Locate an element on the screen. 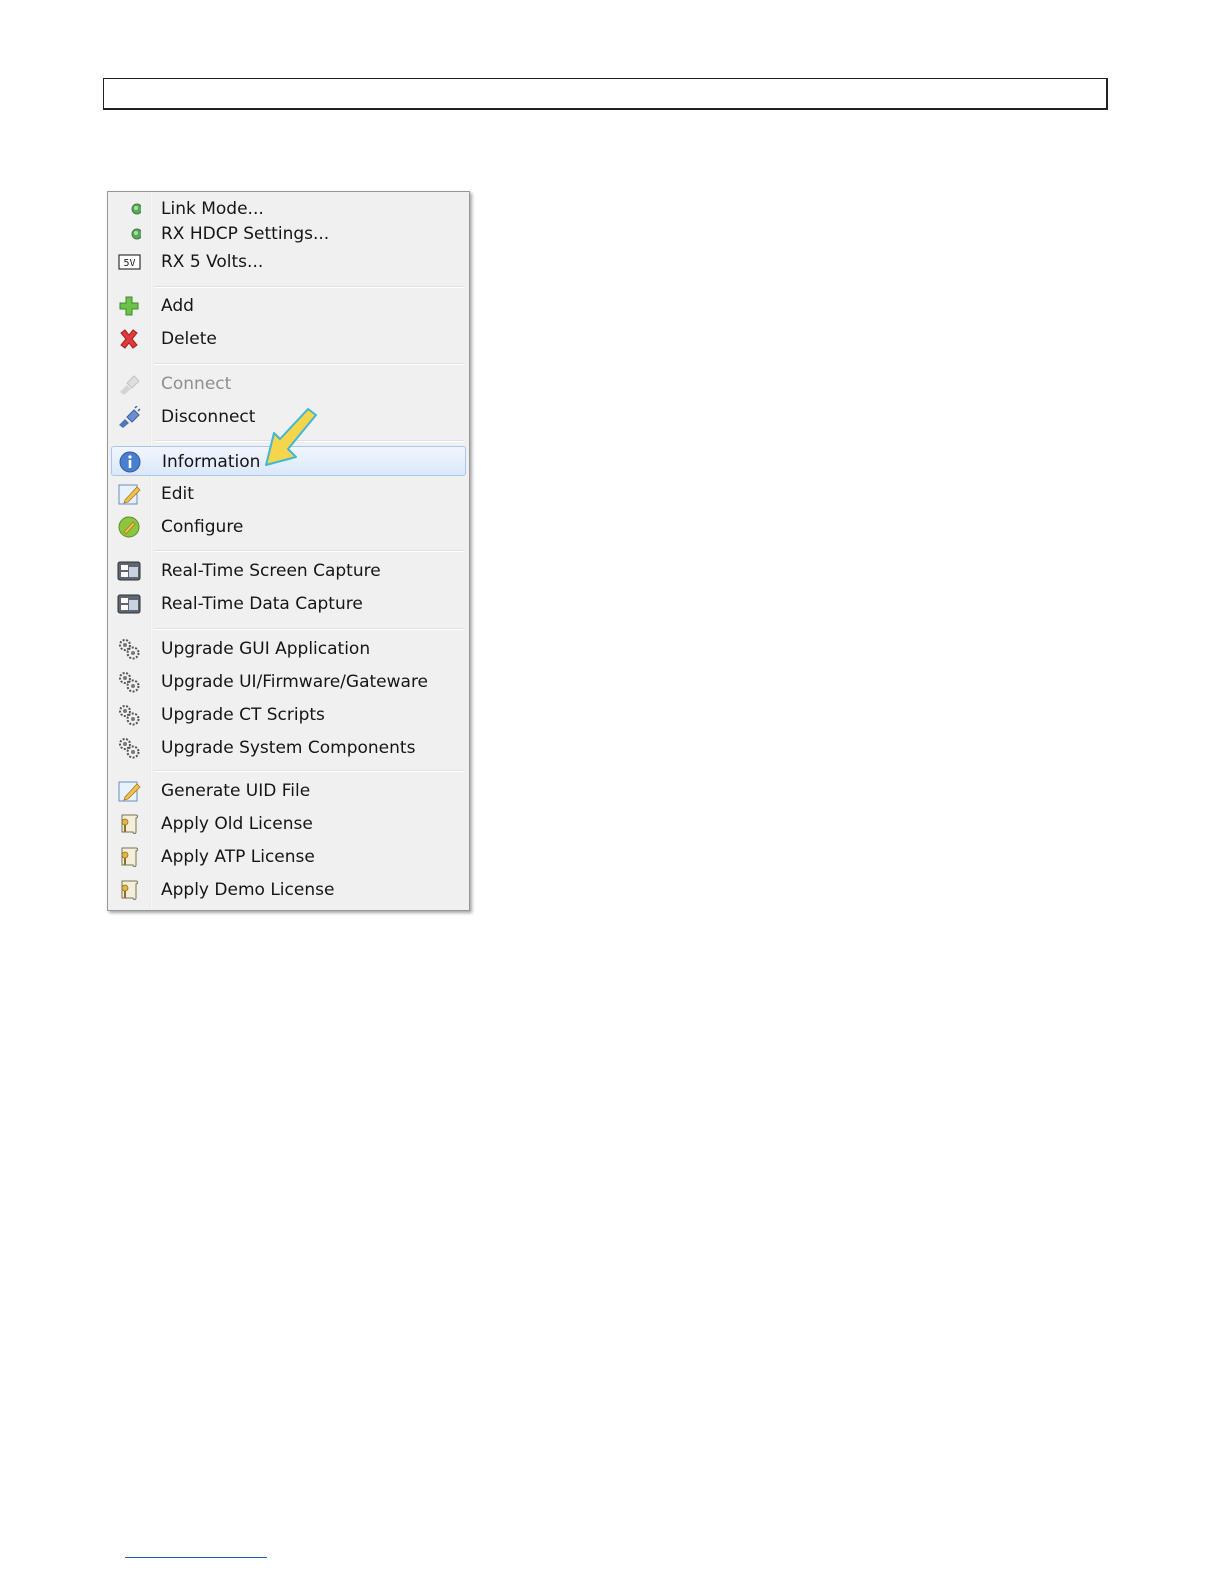 The width and height of the screenshot is (1224, 1584). menu-item-label: Information is located at coordinates (211, 462).